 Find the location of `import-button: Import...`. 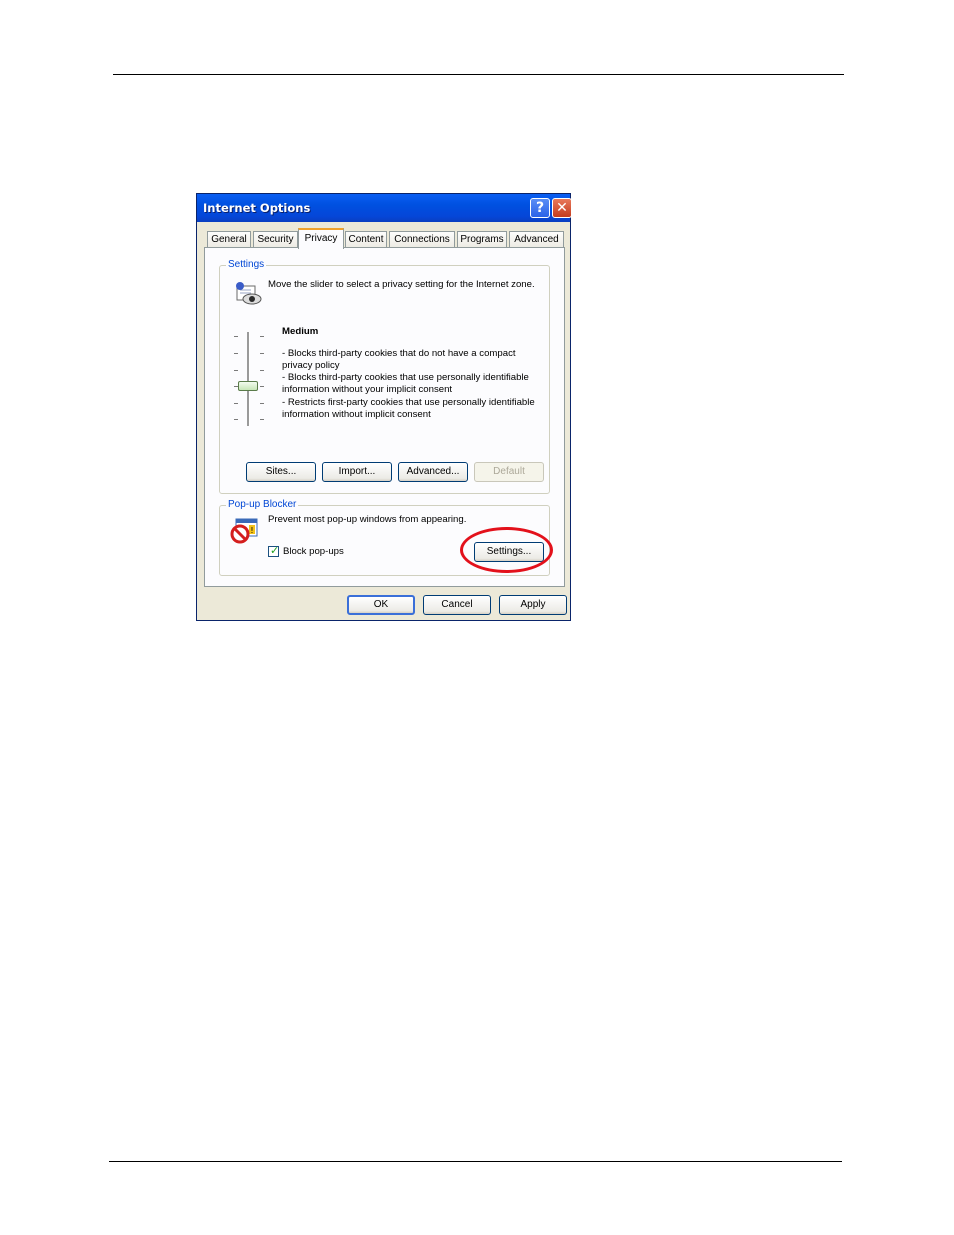

import-button: Import... is located at coordinates (357, 472).